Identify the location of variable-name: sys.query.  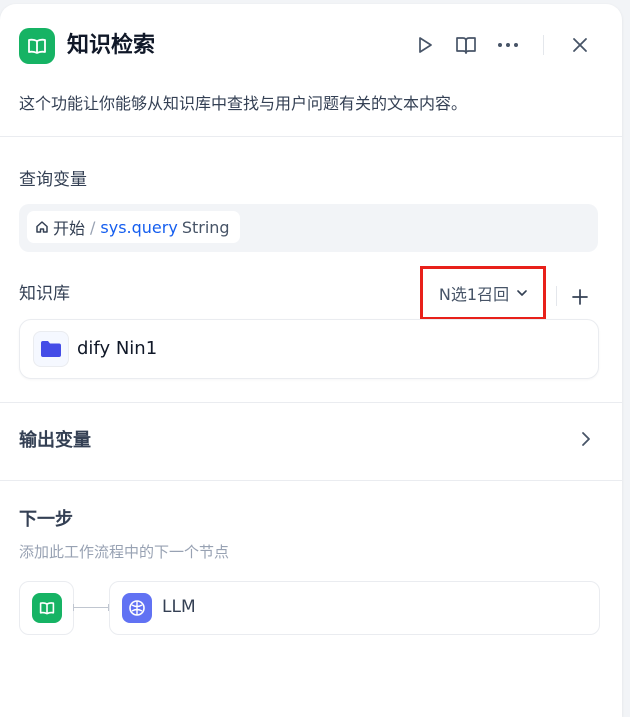
(139, 227).